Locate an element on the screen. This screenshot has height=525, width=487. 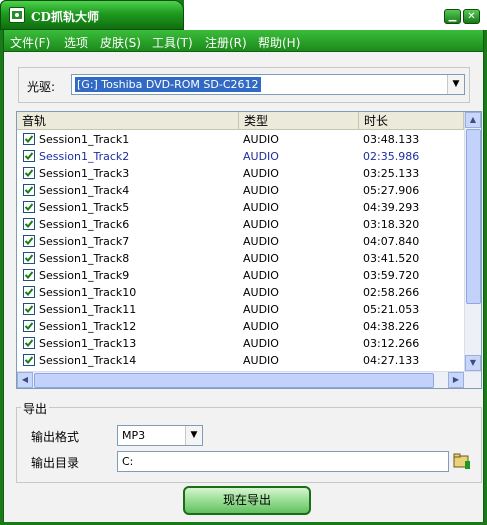
arrow-right-icon: ▶ is located at coordinates (456, 379).